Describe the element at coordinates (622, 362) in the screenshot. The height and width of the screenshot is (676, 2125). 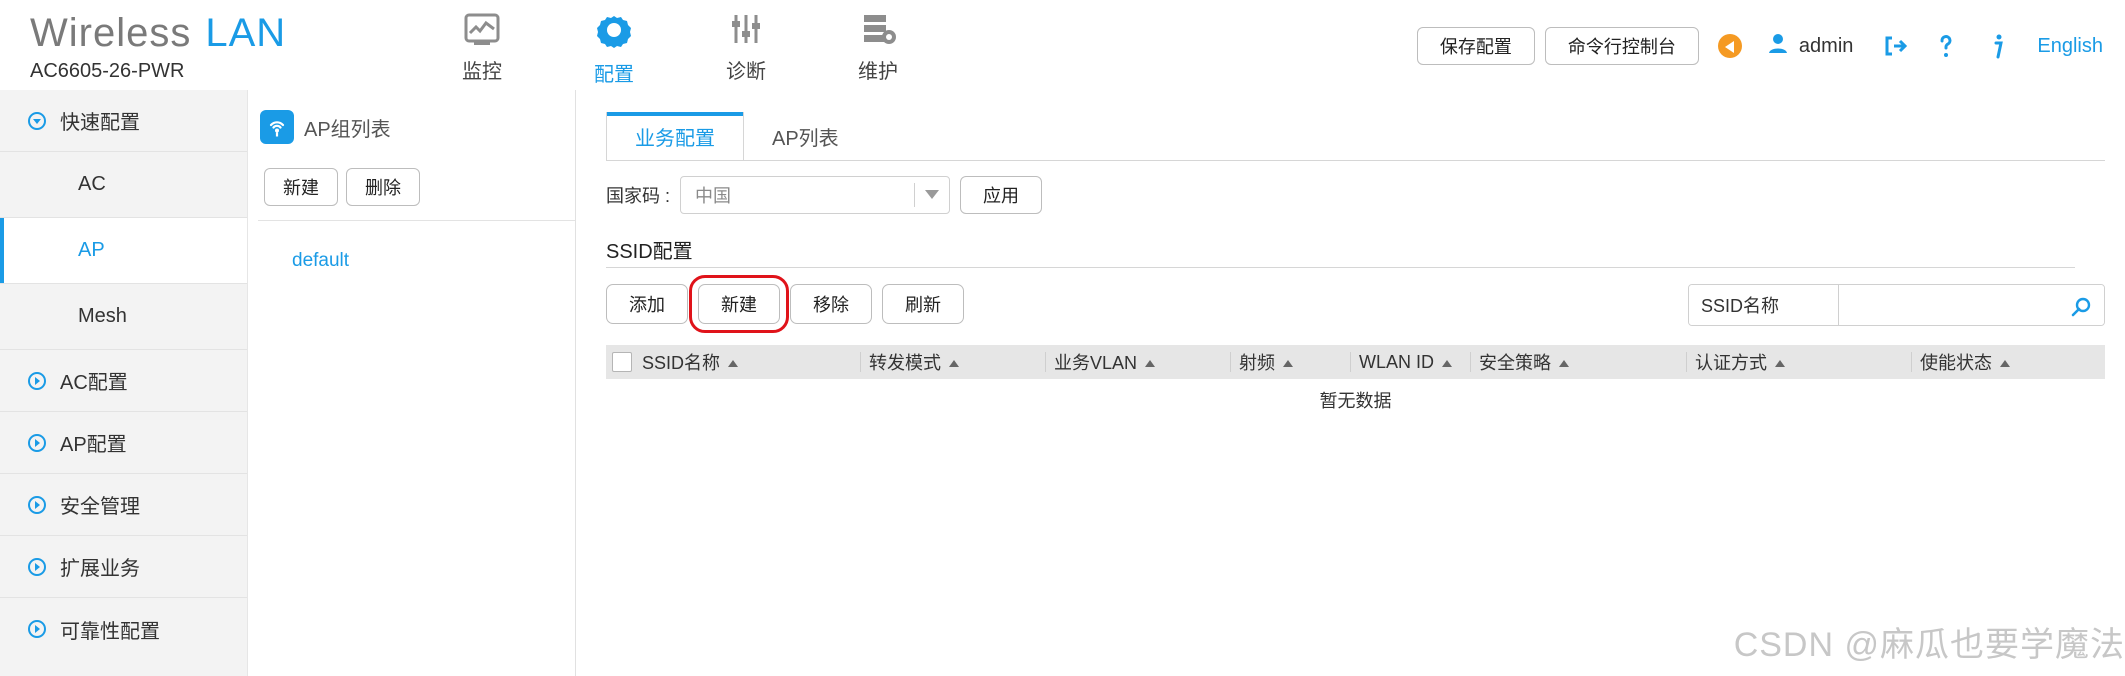
I see `select-all-checkbox` at that location.